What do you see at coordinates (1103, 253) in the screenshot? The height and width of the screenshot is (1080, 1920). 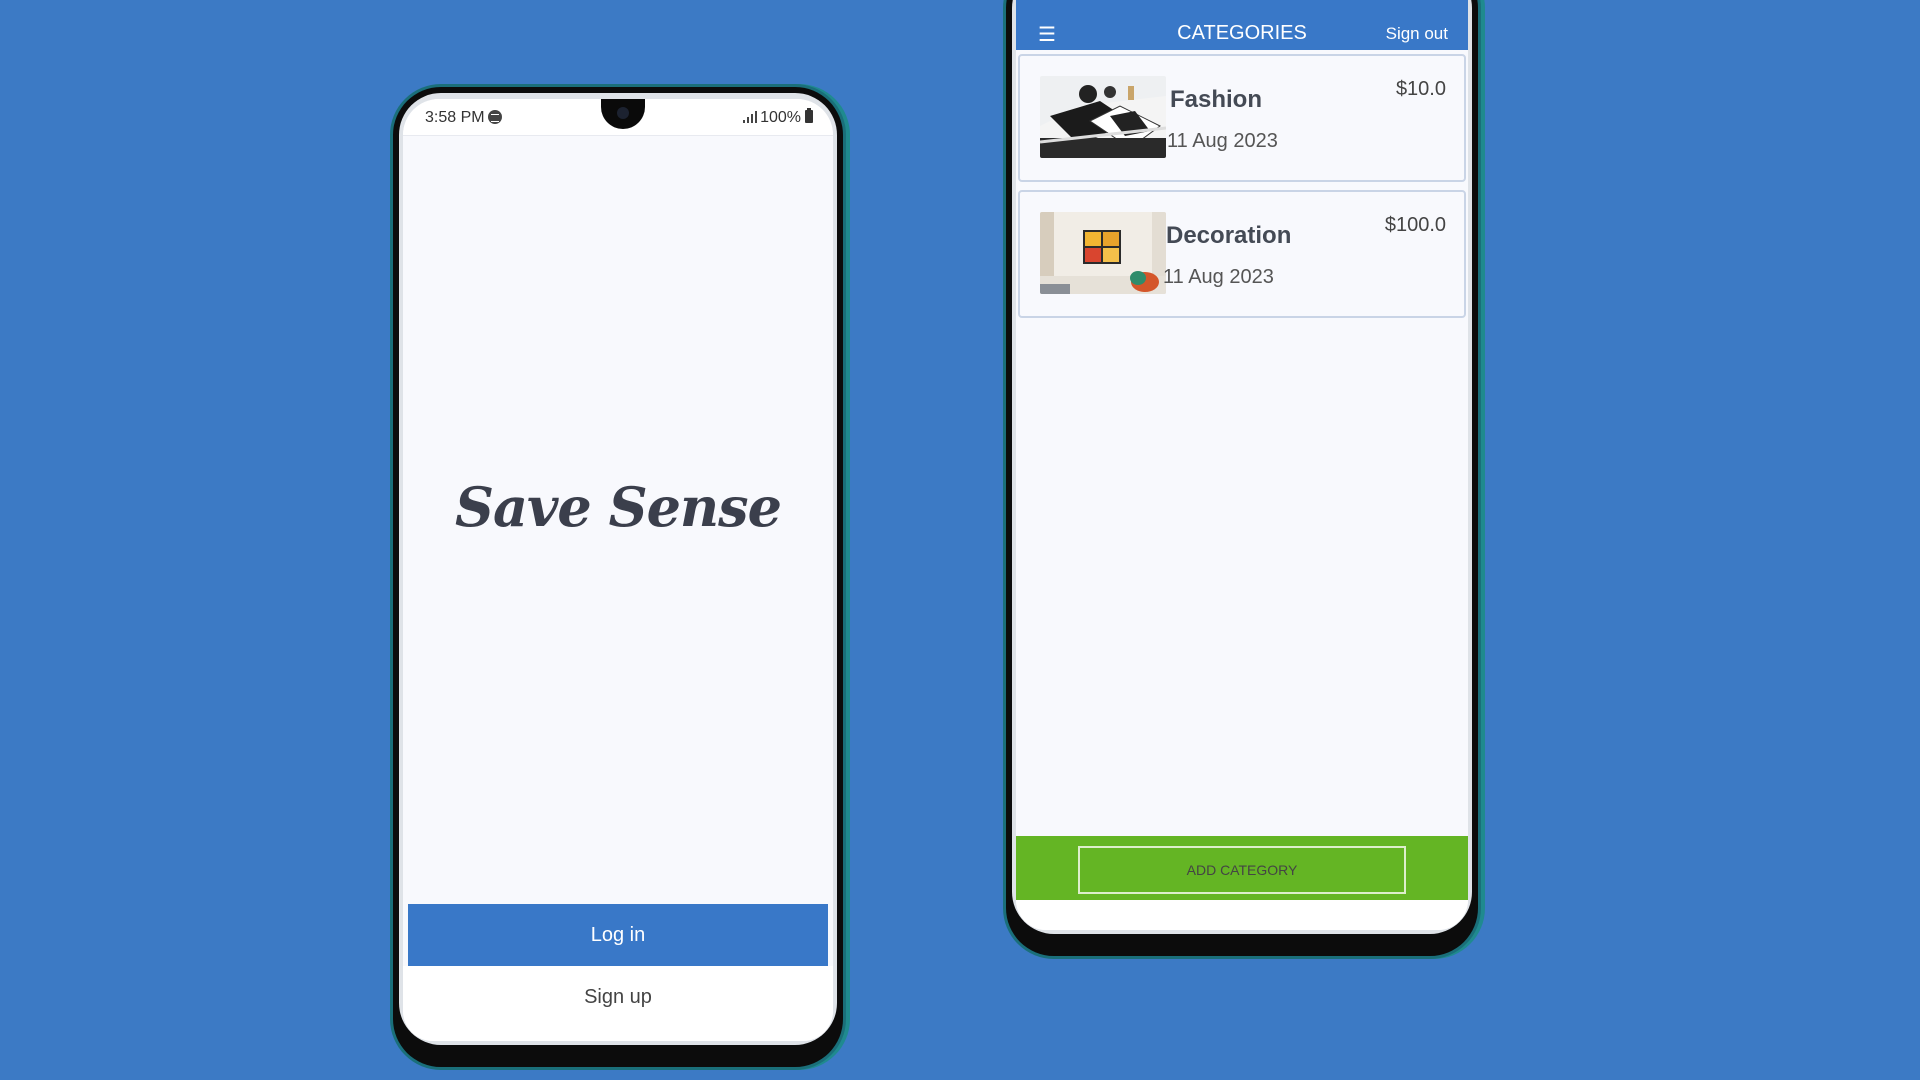 I see `decoration-image` at bounding box center [1103, 253].